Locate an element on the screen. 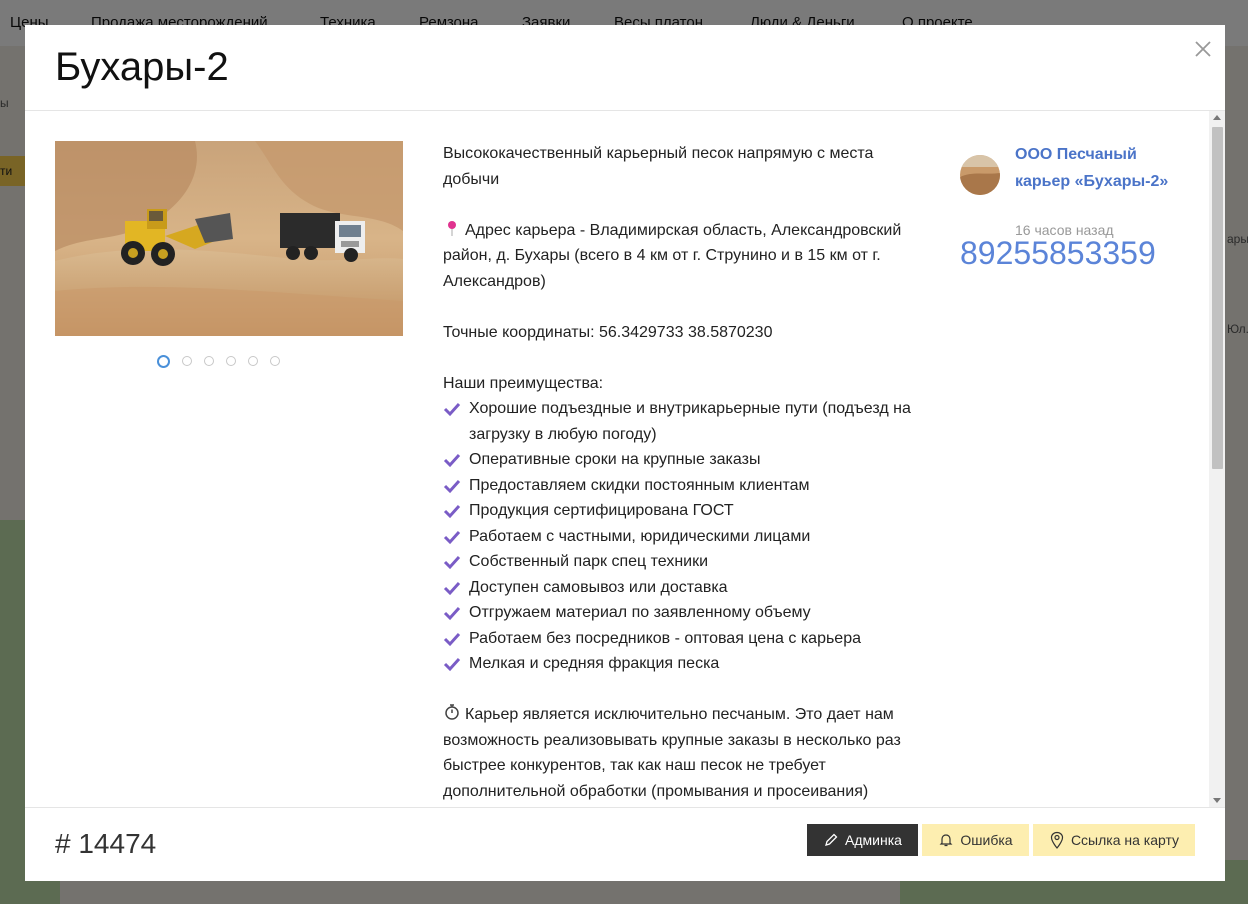  advantage-text: Оперативные сроки на крупные заказы is located at coordinates (615, 459).